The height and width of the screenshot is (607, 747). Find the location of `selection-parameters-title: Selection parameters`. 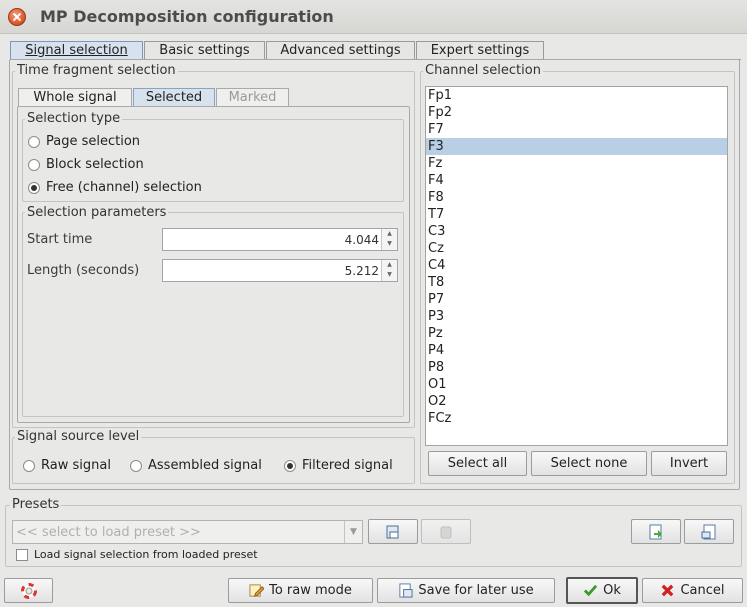

selection-parameters-title: Selection parameters is located at coordinates (97, 212).